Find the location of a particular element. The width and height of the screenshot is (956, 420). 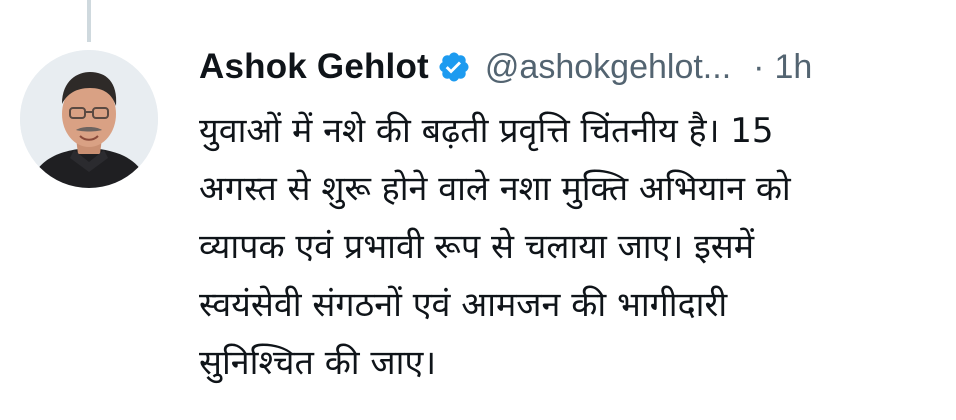

tweet-timestamp: 1h is located at coordinates (793, 67).